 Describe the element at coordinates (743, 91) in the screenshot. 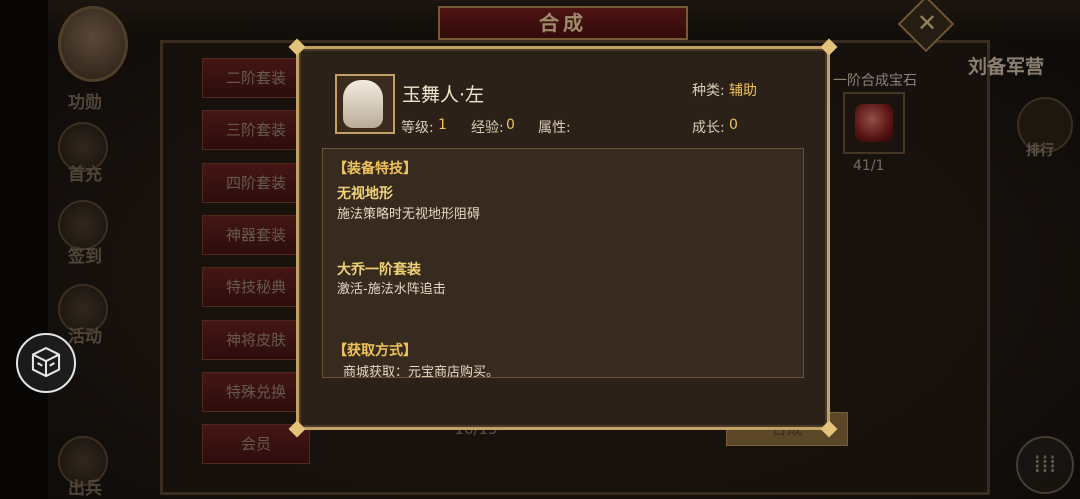

I see `type-value: 辅助` at that location.